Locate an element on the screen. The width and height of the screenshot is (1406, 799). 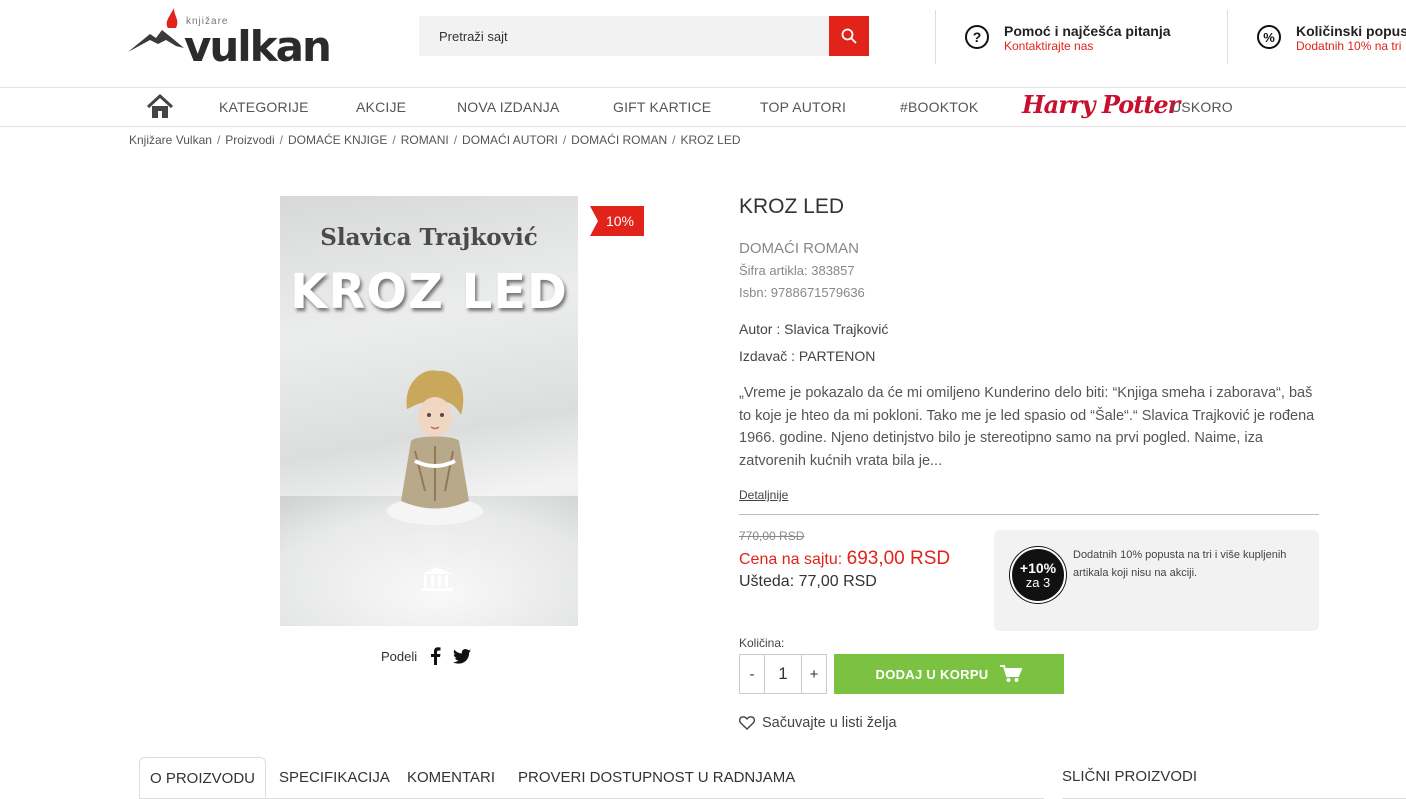
product-sku: Šifra artikla: 383857 is located at coordinates (797, 270).